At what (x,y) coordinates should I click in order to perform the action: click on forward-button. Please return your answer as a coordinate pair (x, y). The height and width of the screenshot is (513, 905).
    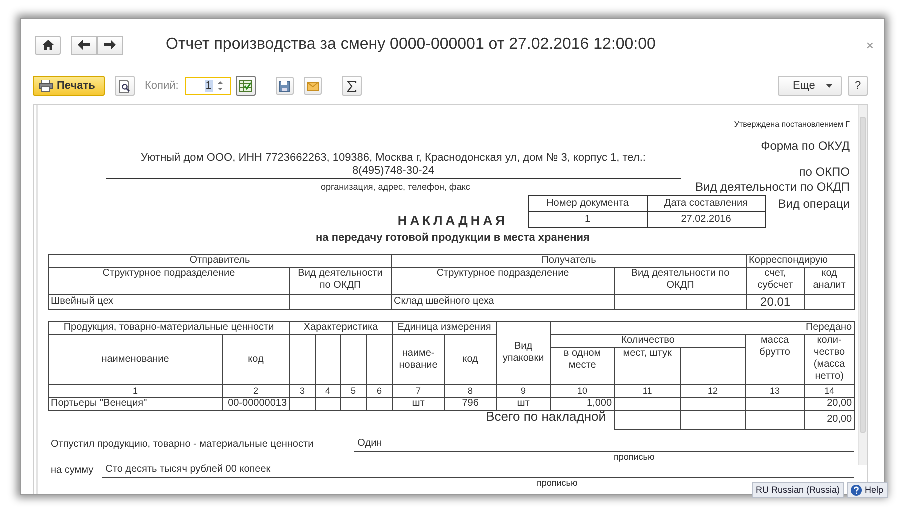
    Looking at the image, I should click on (110, 45).